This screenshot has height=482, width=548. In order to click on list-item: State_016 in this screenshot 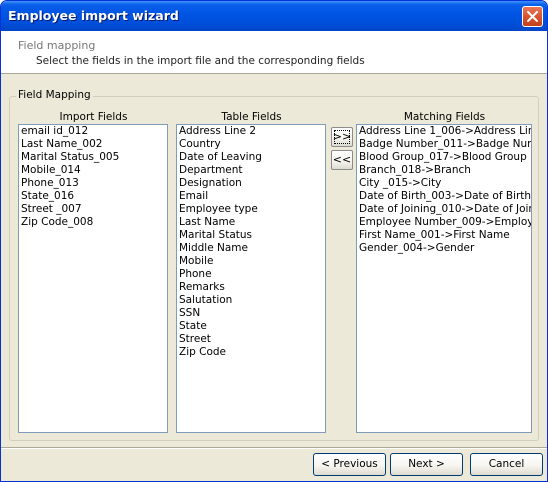, I will do `click(93, 196)`.